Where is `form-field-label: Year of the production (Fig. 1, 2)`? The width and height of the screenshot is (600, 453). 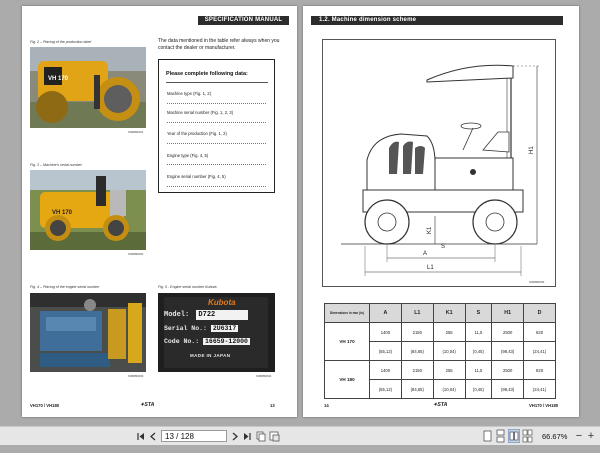 form-field-label: Year of the production (Fig. 1, 2) is located at coordinates (197, 133).